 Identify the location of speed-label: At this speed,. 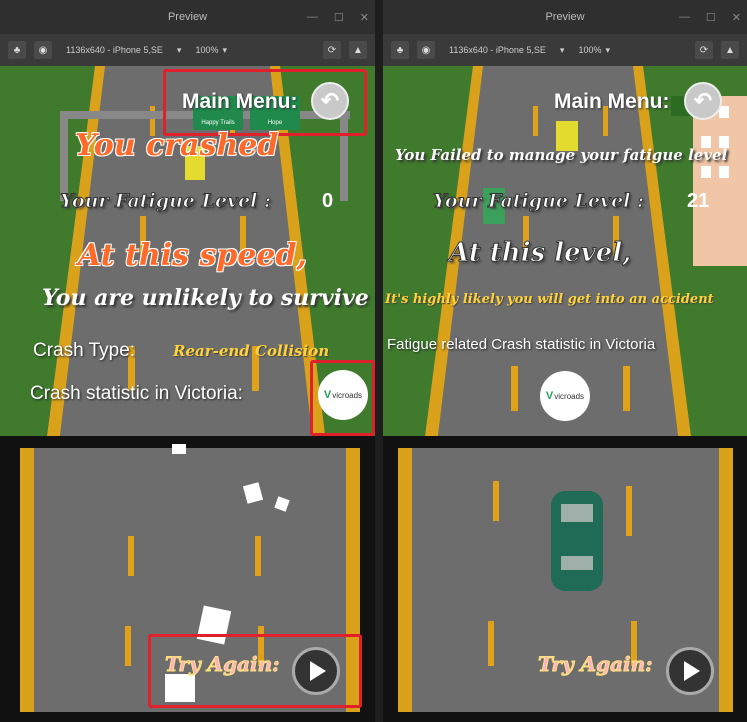
(192, 255).